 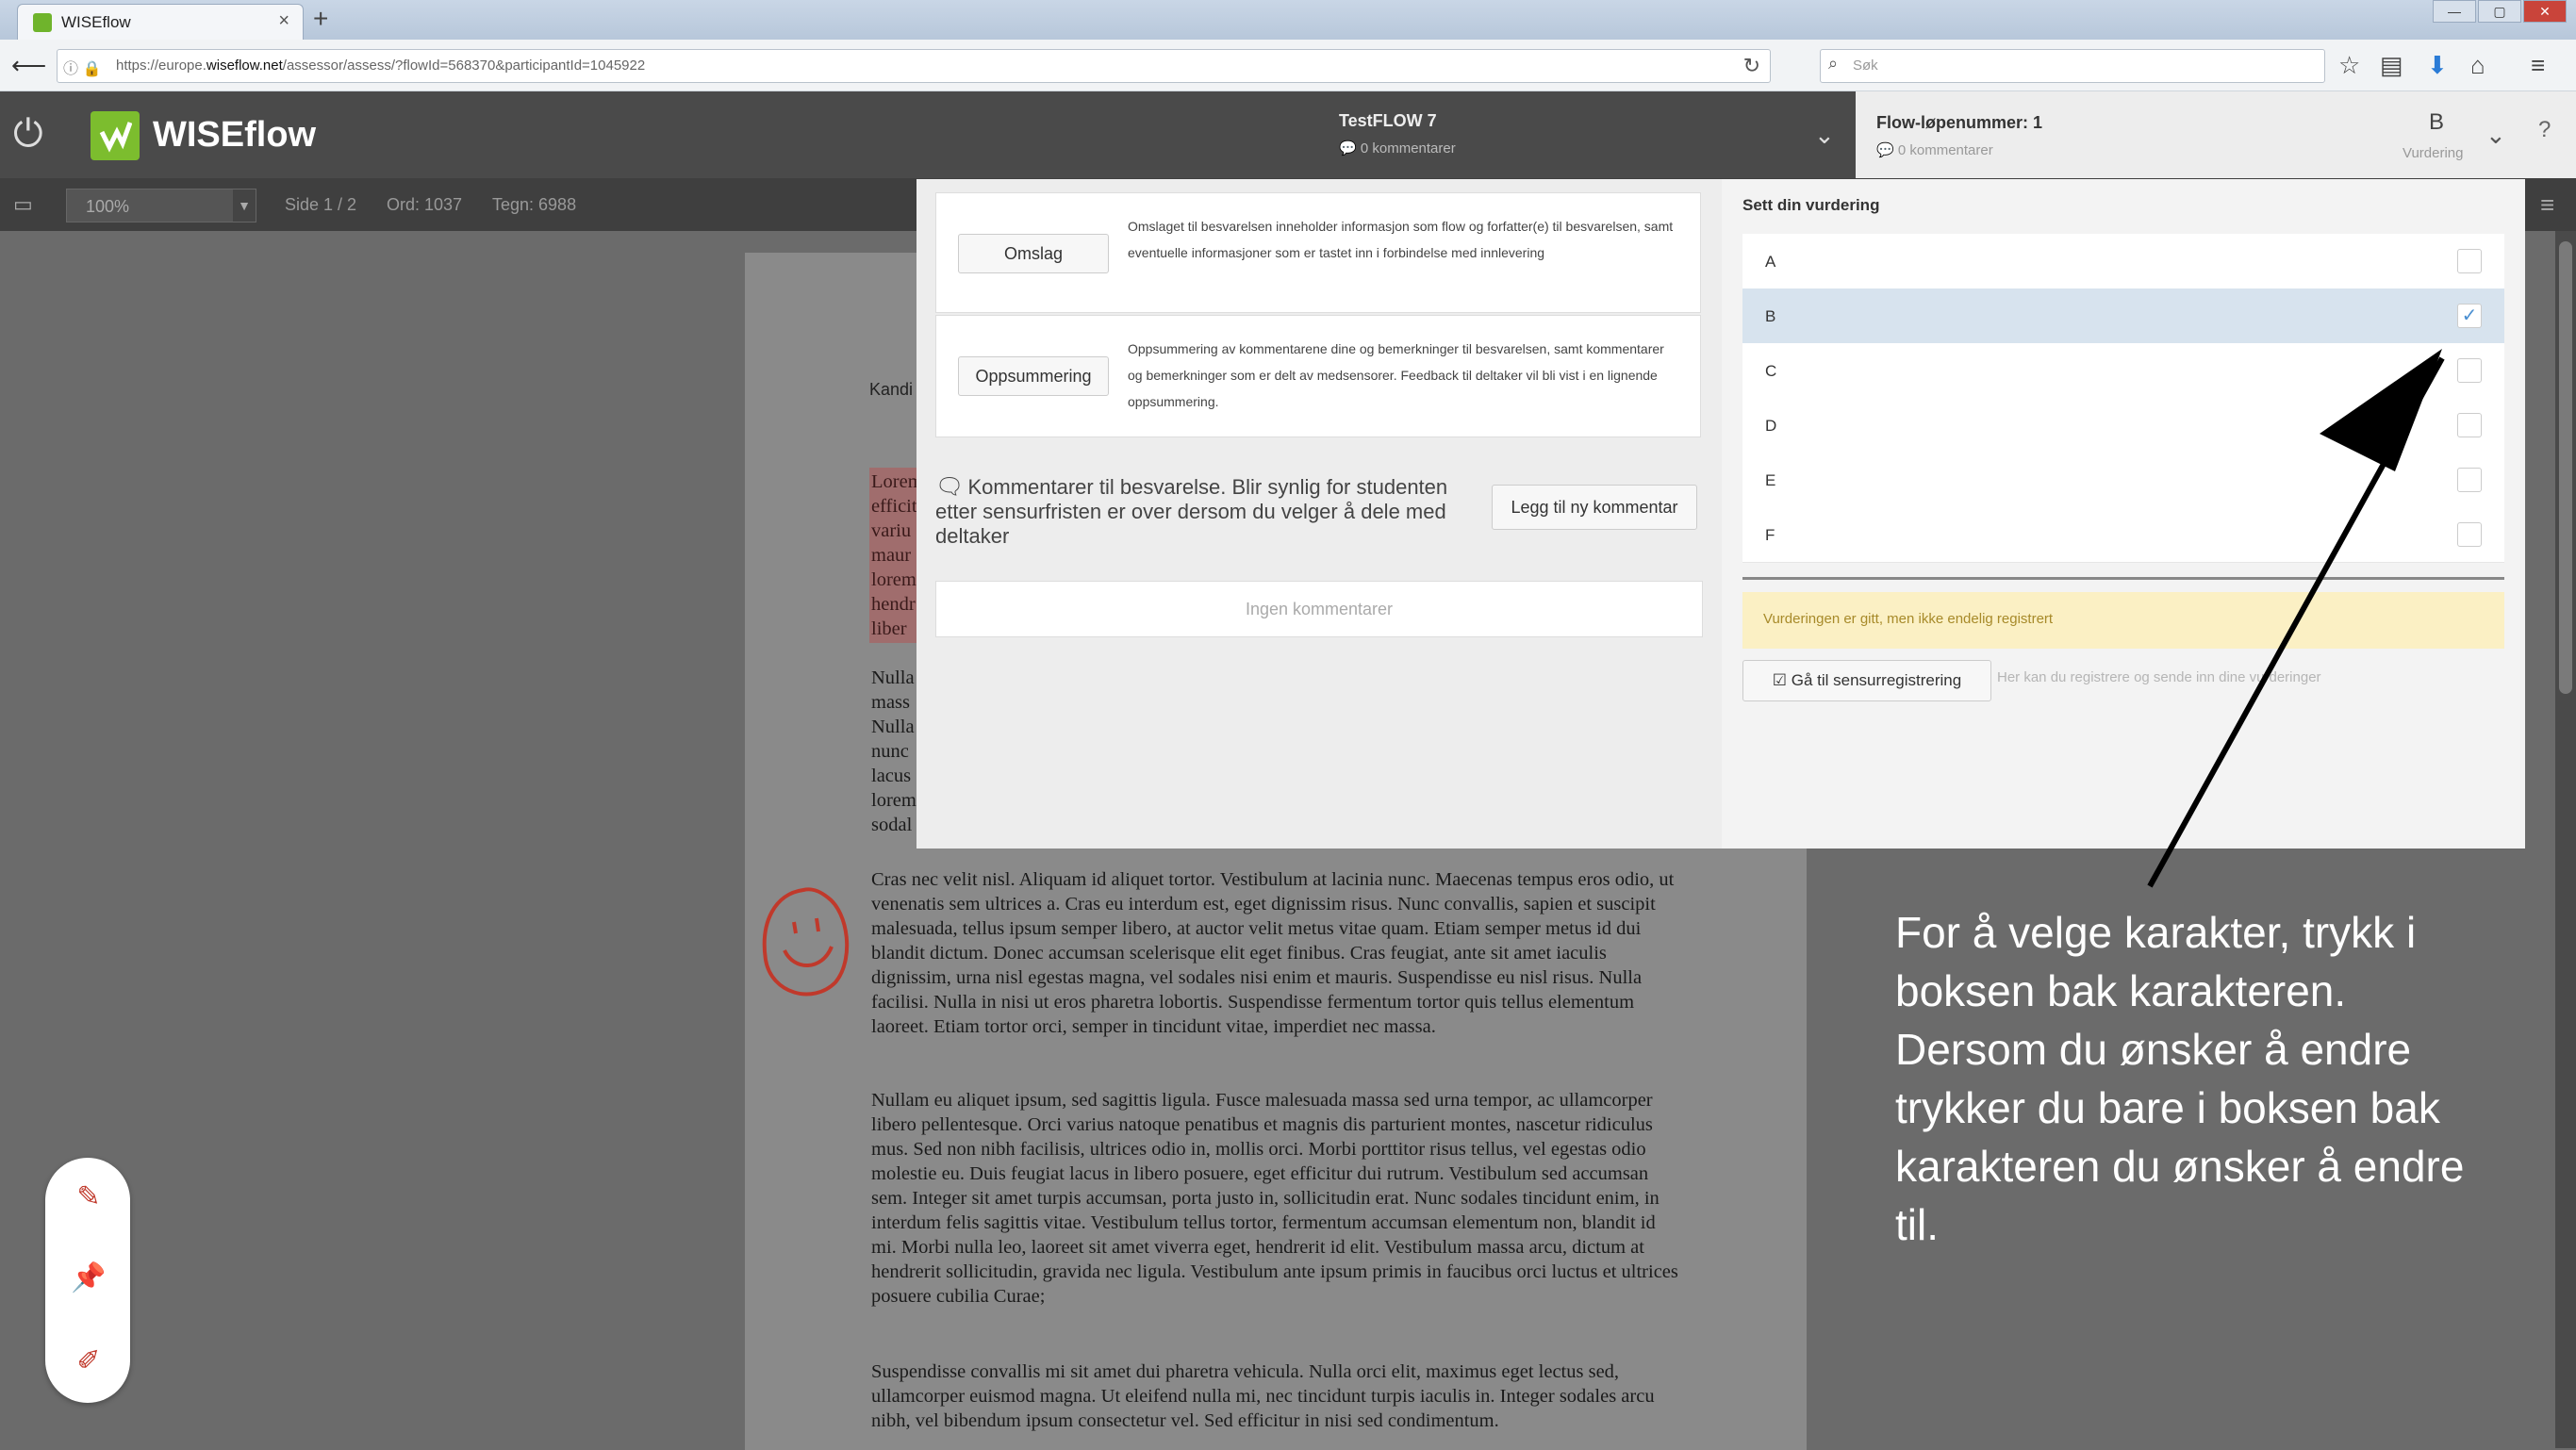 What do you see at coordinates (244, 206) in the screenshot?
I see `dropdown-arrow-icon: ▼` at bounding box center [244, 206].